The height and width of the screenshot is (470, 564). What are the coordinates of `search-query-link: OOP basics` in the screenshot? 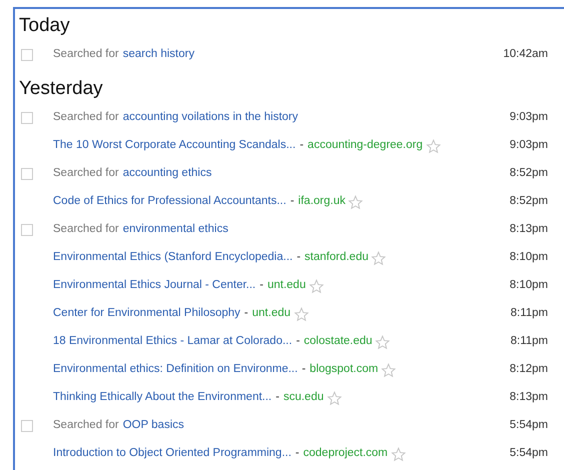 It's located at (153, 426).